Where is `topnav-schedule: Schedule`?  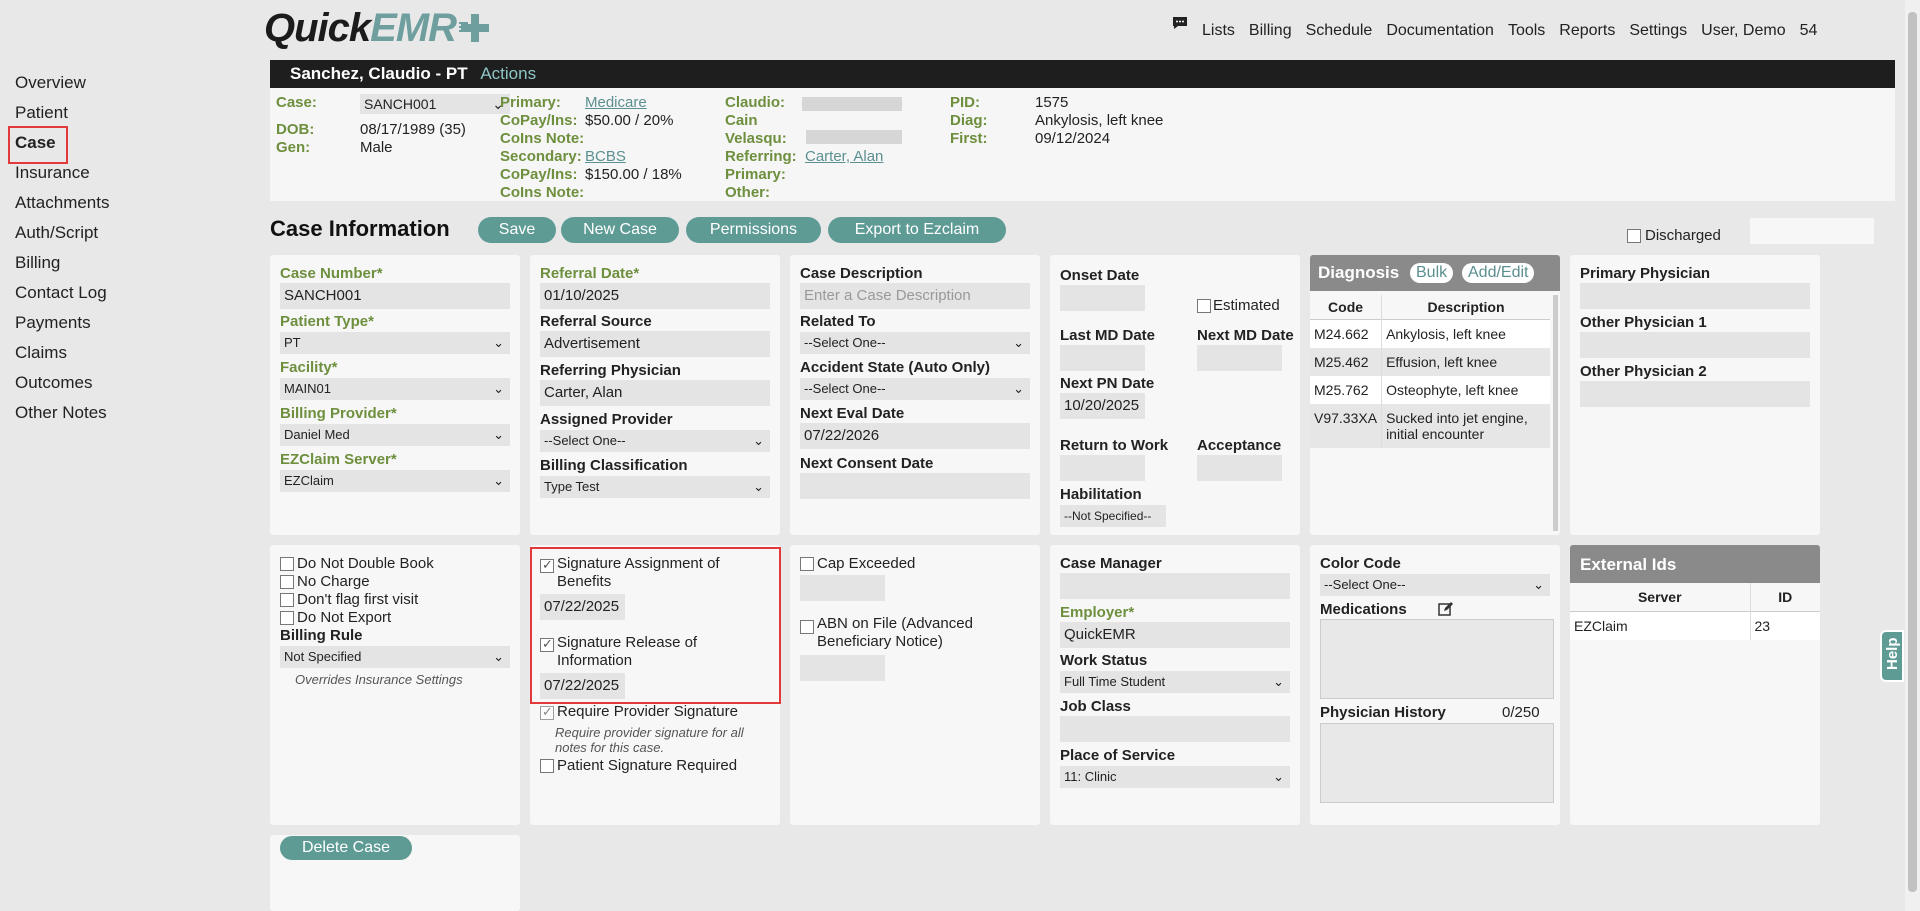
topnav-schedule: Schedule is located at coordinates (1339, 31).